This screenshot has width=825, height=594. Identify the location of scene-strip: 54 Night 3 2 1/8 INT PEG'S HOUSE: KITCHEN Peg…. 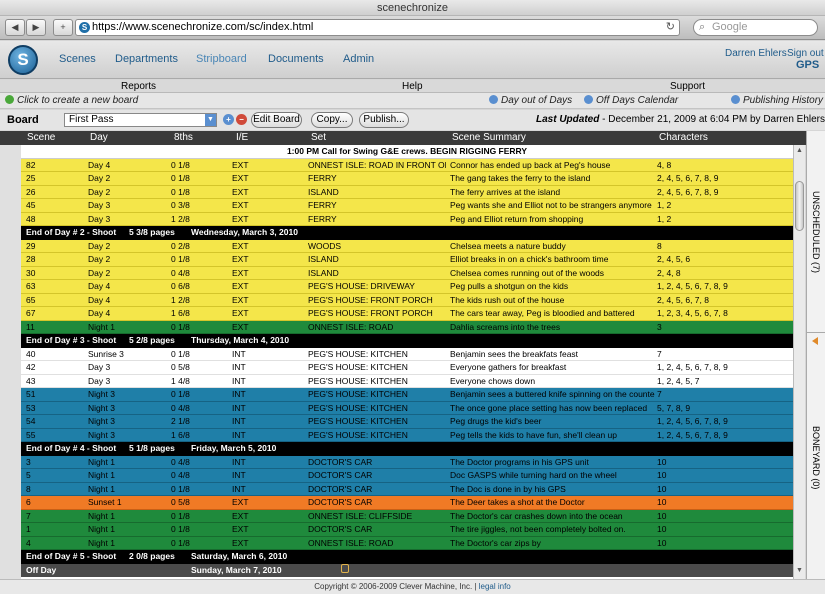
(407, 422).